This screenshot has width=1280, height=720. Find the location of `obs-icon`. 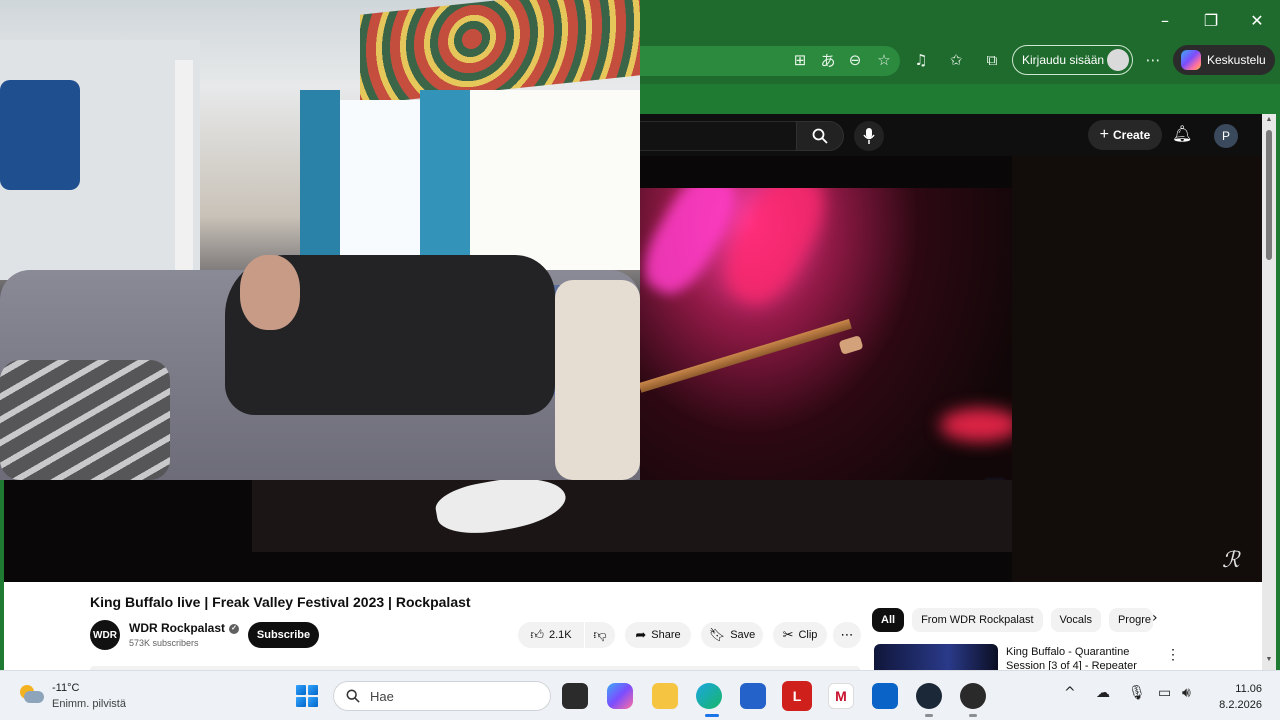

obs-icon is located at coordinates (973, 696).